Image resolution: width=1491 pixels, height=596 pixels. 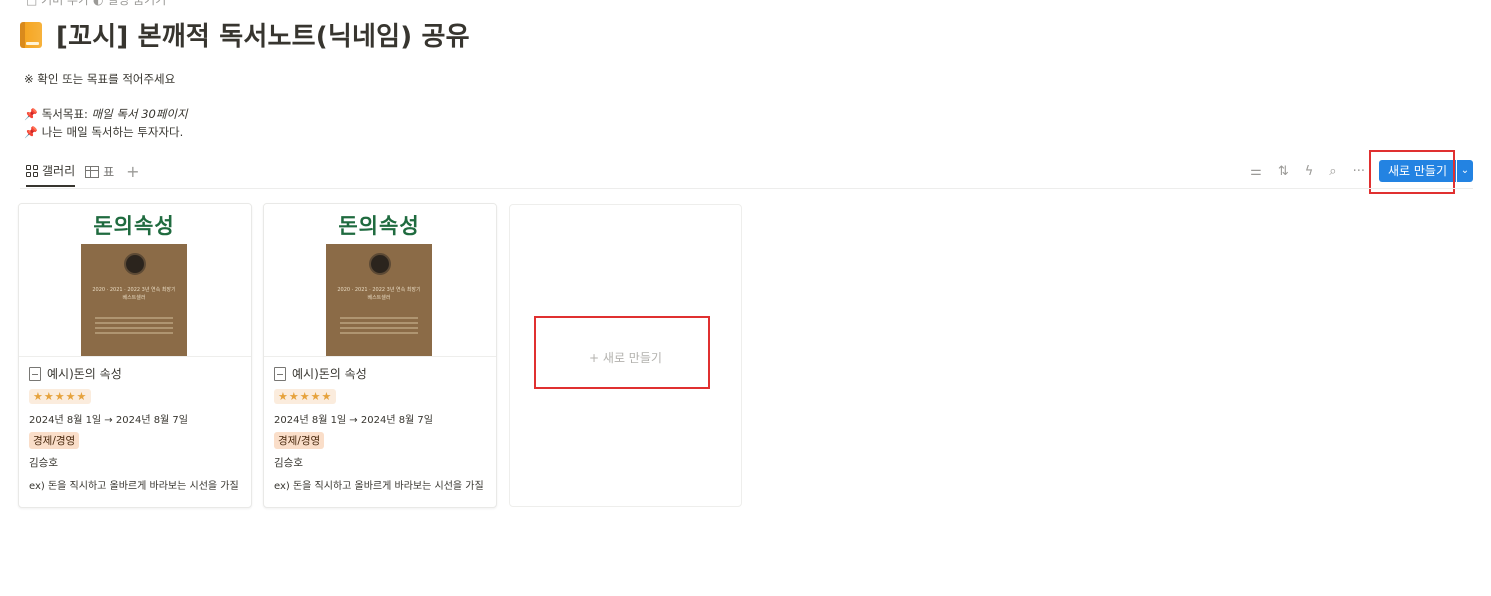 I want to click on description-line-3: 📌 나는 매일 독서하는 투자자다., so click(x=103, y=132).